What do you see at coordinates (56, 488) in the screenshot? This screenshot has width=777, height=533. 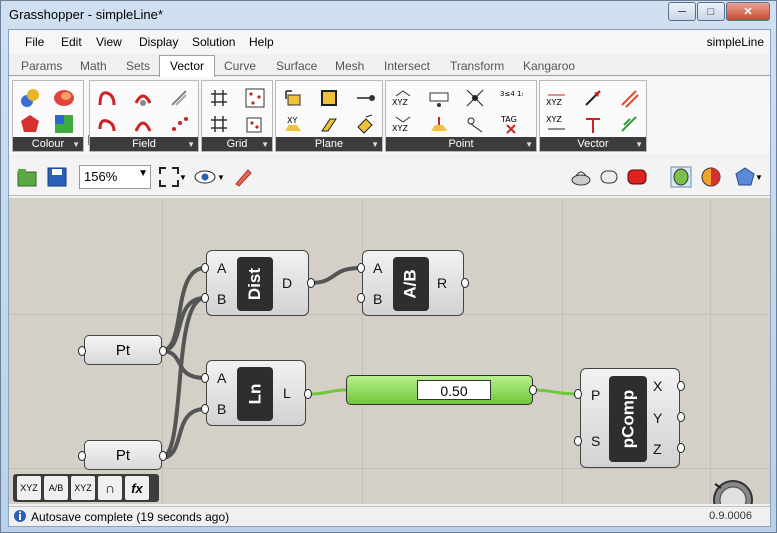 I see `widget-div: A/B` at bounding box center [56, 488].